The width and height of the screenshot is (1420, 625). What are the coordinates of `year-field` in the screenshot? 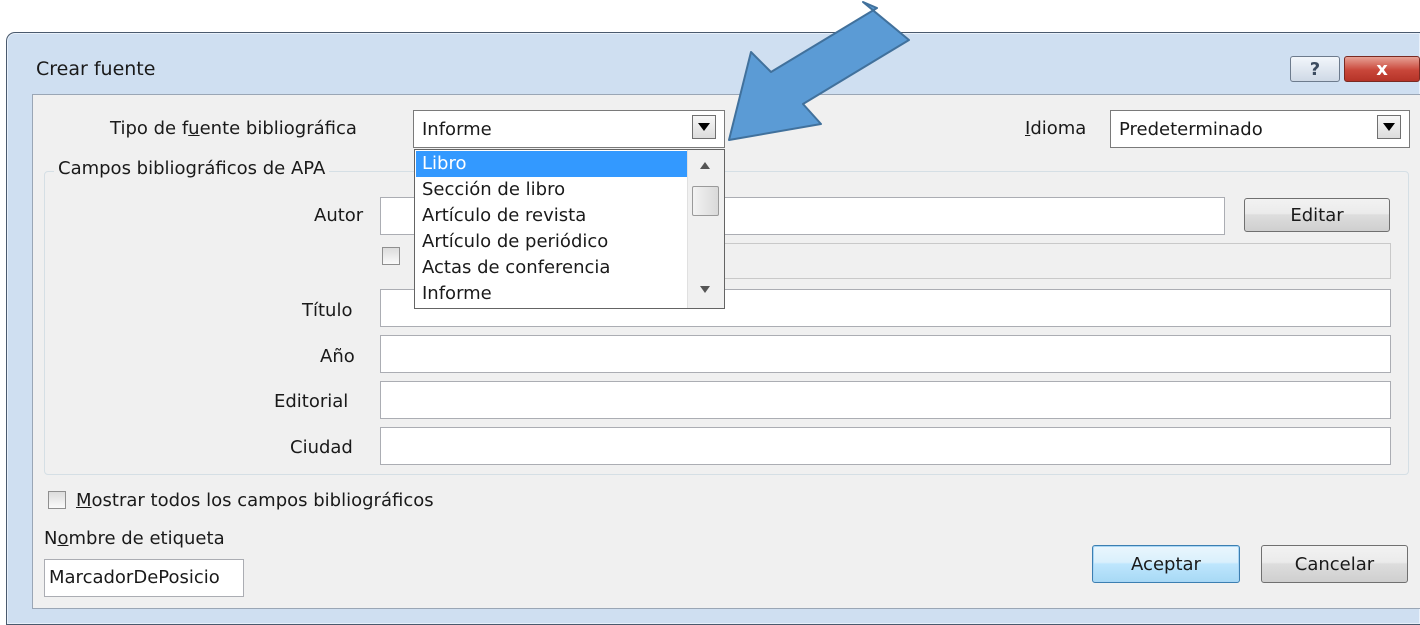 It's located at (885, 354).